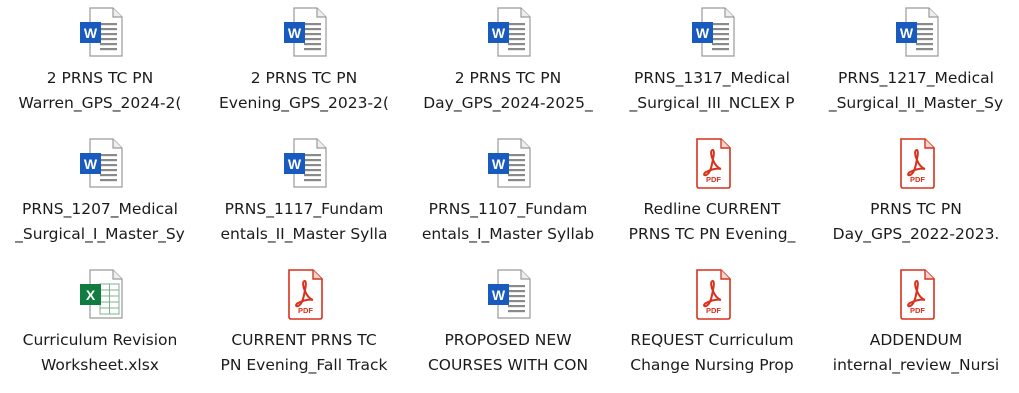 The height and width of the screenshot is (393, 1019). Describe the element at coordinates (100, 365) in the screenshot. I see `file-name-line-2: Worksheet.xlsx` at that location.